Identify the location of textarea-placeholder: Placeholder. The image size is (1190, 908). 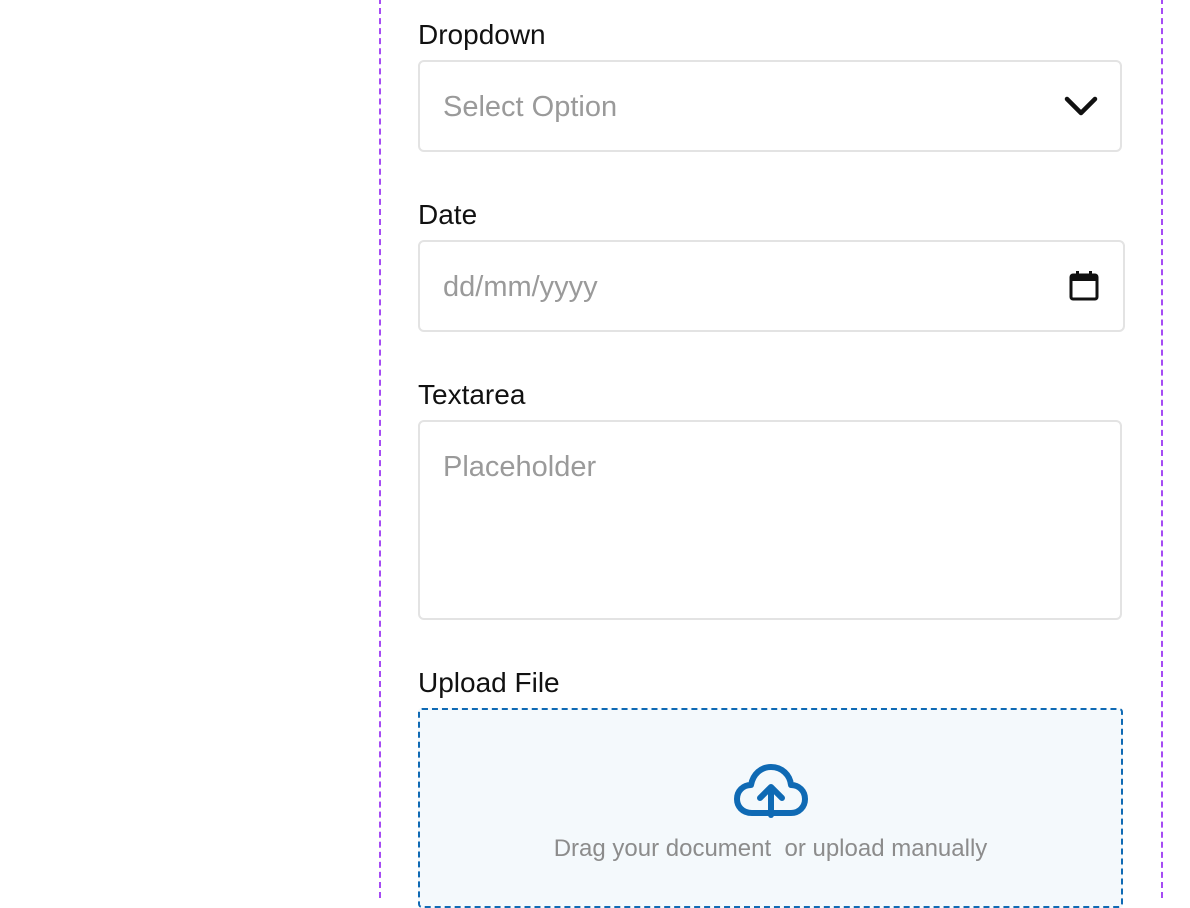
(520, 467).